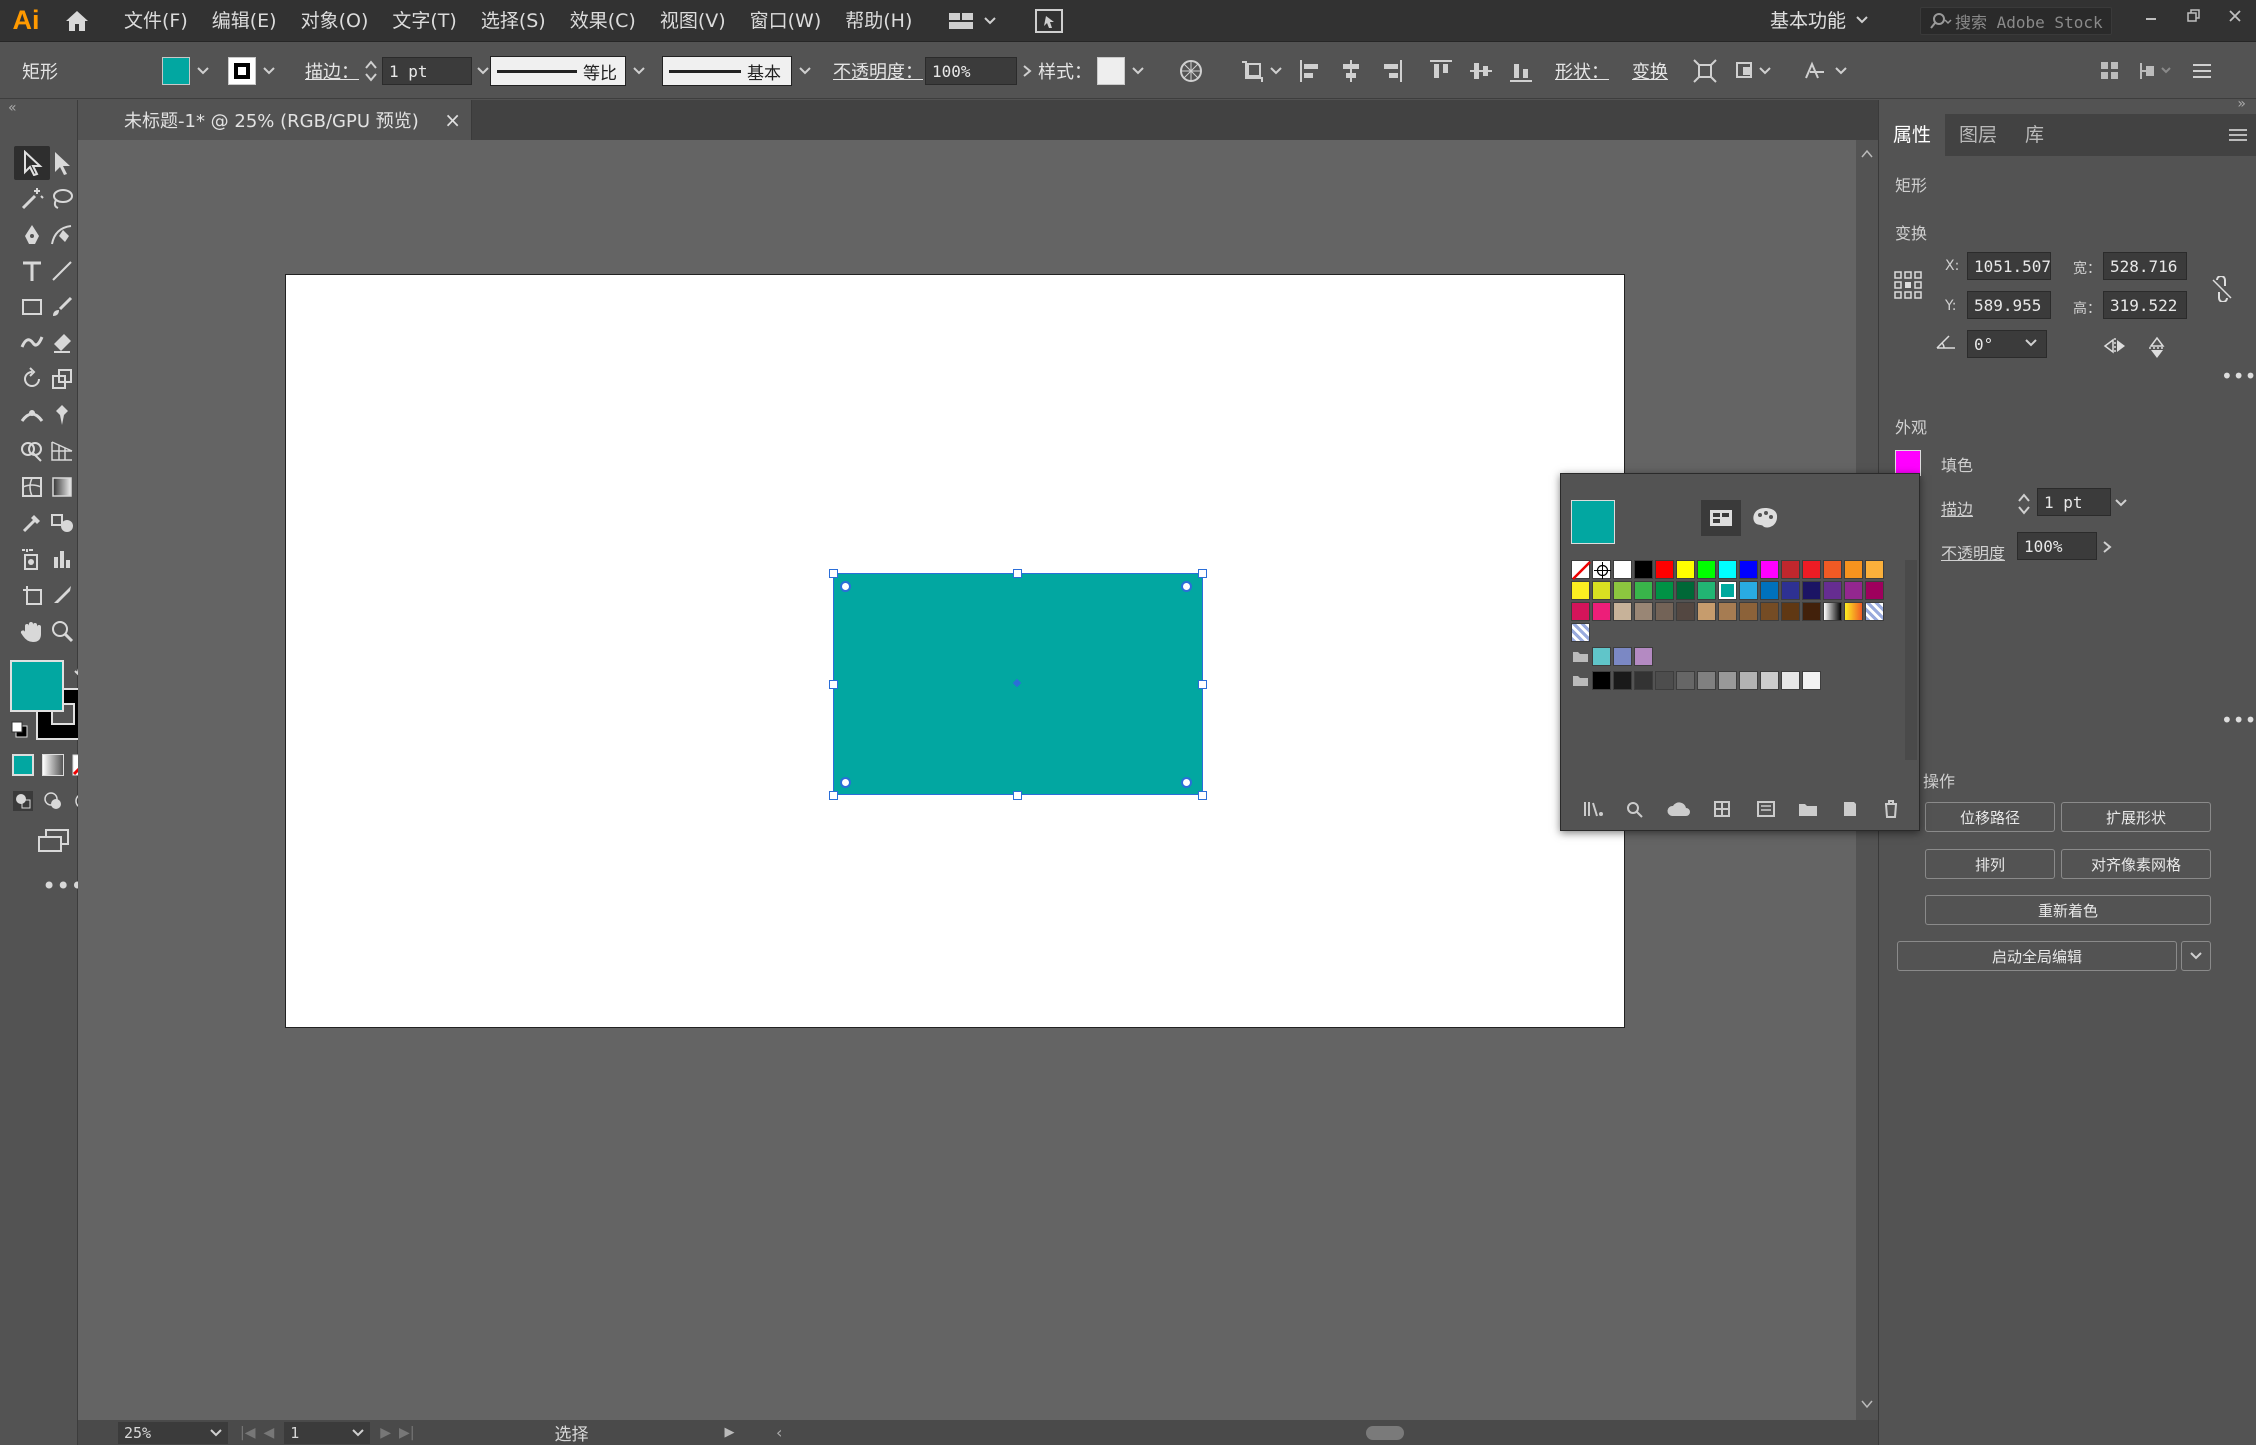  What do you see at coordinates (1911, 660) in the screenshot?
I see `swatch-scrollbar` at bounding box center [1911, 660].